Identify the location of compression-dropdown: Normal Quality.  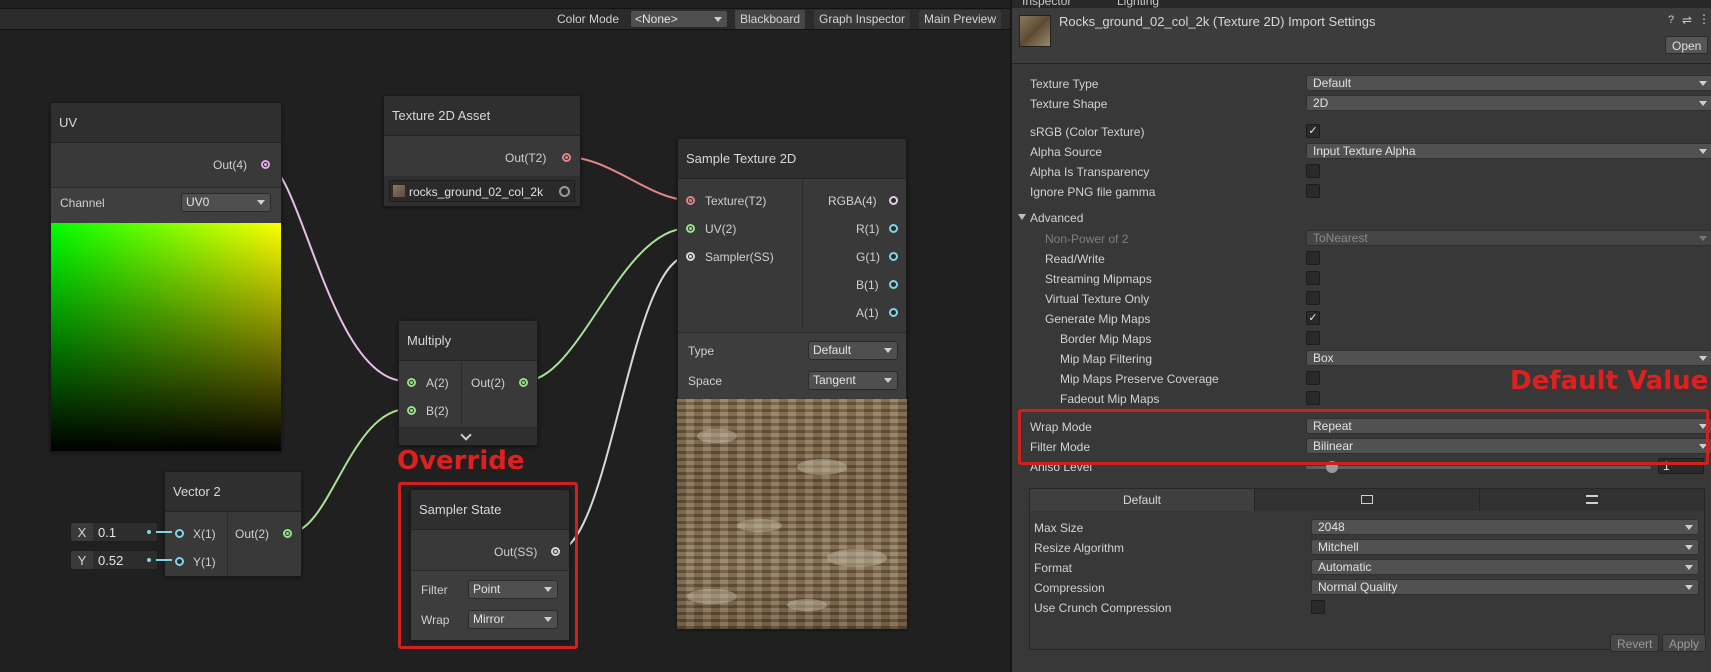
(1505, 587).